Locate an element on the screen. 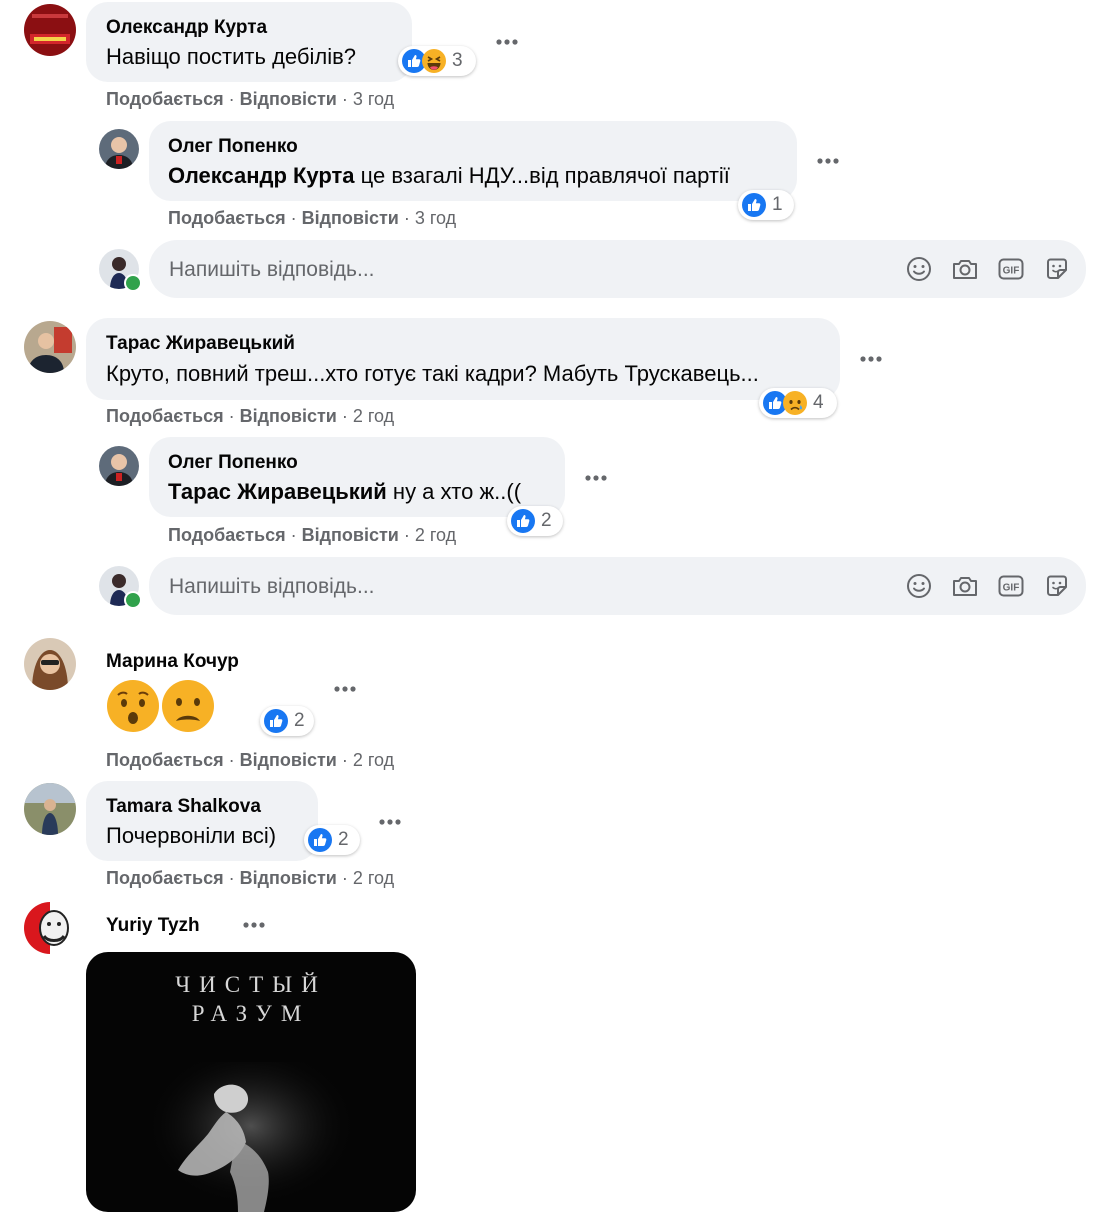 The height and width of the screenshot is (1212, 1101). comment-meta: Подобається · Відповісти · 3 год is located at coordinates (250, 99).